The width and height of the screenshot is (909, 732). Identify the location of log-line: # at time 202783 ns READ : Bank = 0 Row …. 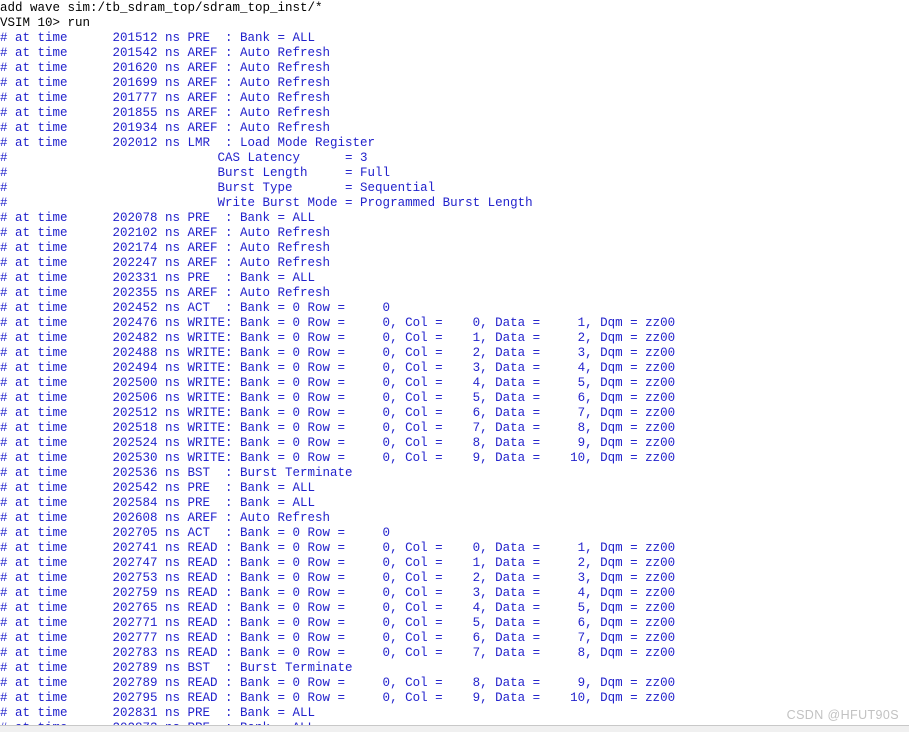
(338, 653).